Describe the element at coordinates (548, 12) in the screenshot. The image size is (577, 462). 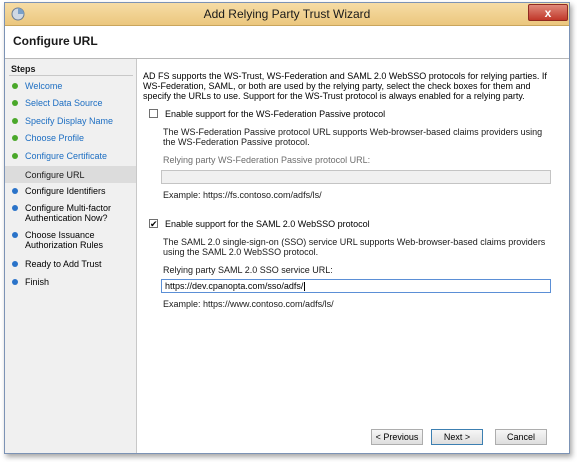
I see `close-button: x` at that location.